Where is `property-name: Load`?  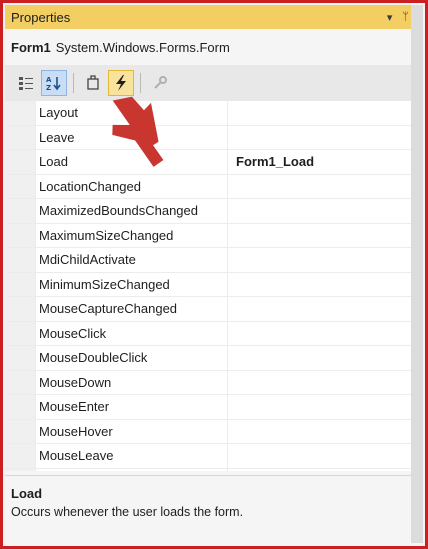
property-name: Load is located at coordinates (132, 162).